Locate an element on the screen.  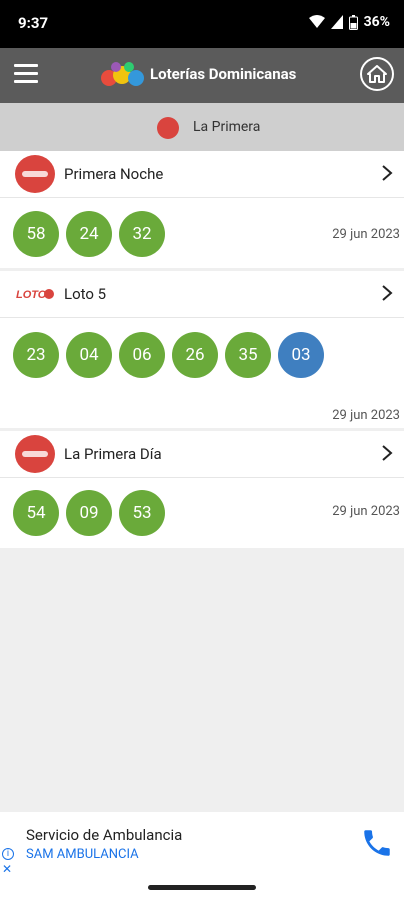
phone-icon is located at coordinates (377, 843).